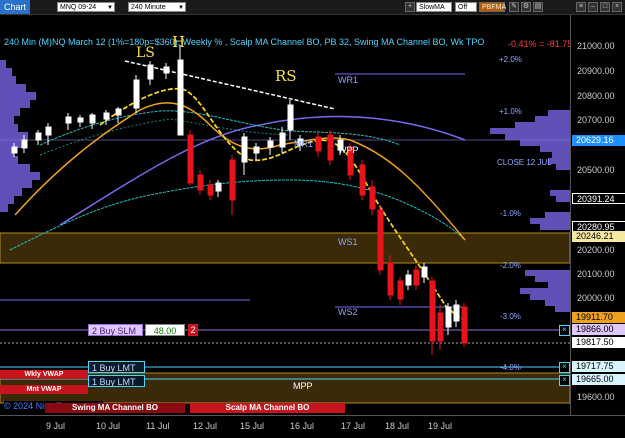 The width and height of the screenshot is (625, 438). I want to click on slow-ma-value: SlowMA, so click(432, 7).